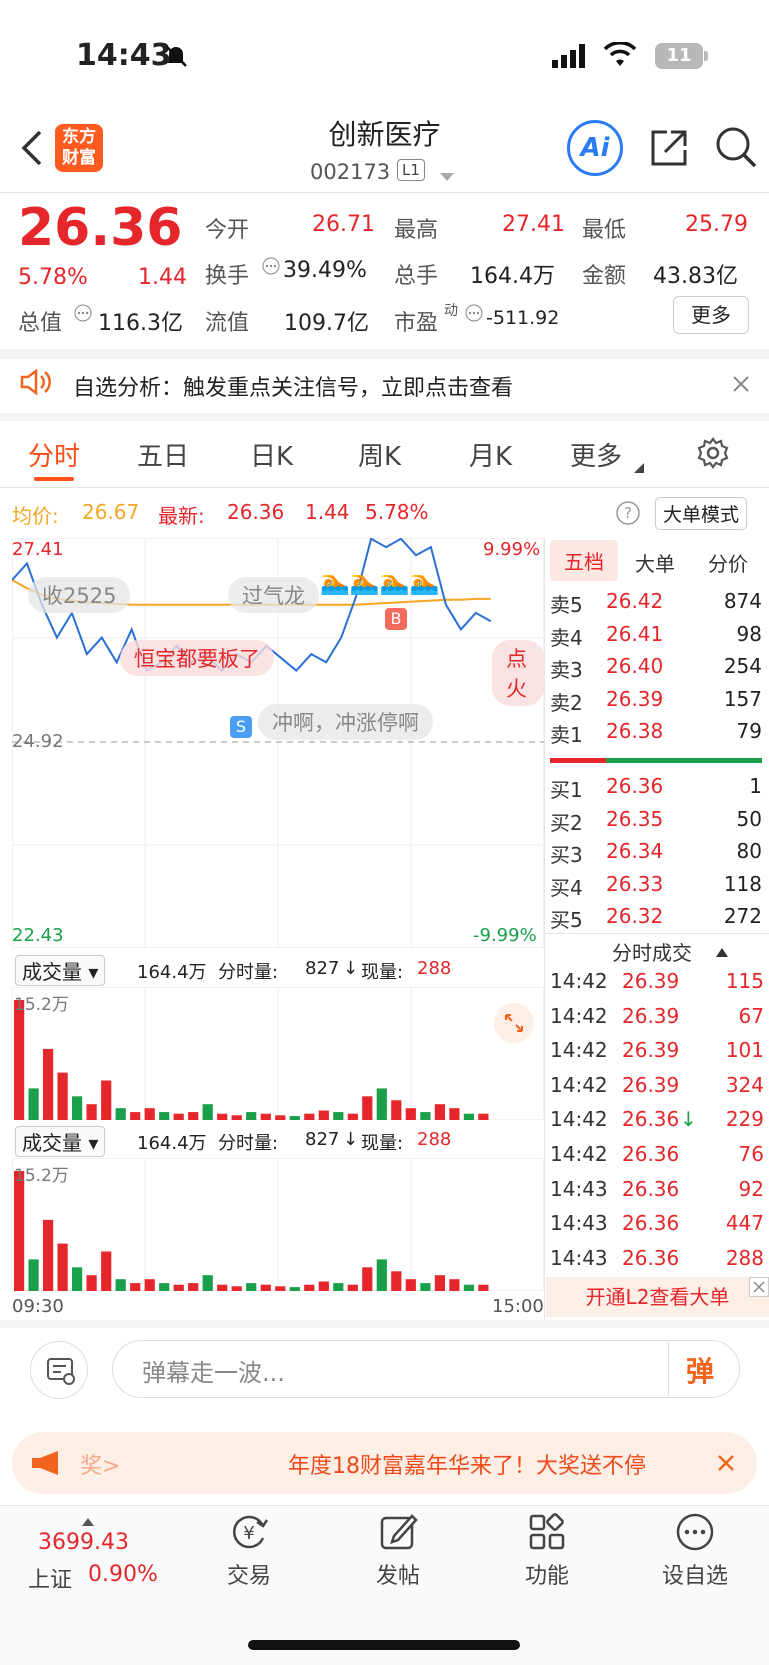 This screenshot has width=769, height=1665. I want to click on tab-big-orders: 大单, so click(655, 562).